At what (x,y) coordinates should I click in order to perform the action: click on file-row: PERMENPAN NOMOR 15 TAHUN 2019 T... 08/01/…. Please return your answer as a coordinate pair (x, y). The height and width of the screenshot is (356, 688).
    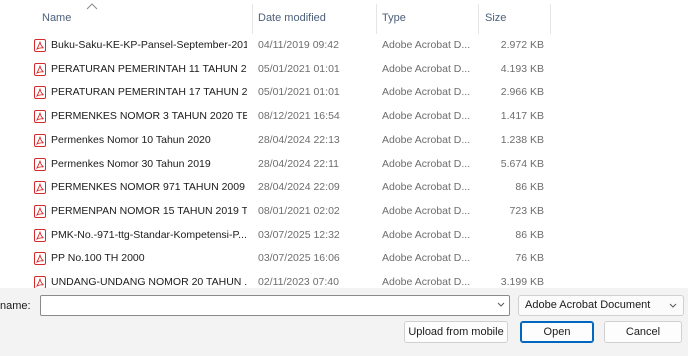
    Looking at the image, I should click on (280, 212).